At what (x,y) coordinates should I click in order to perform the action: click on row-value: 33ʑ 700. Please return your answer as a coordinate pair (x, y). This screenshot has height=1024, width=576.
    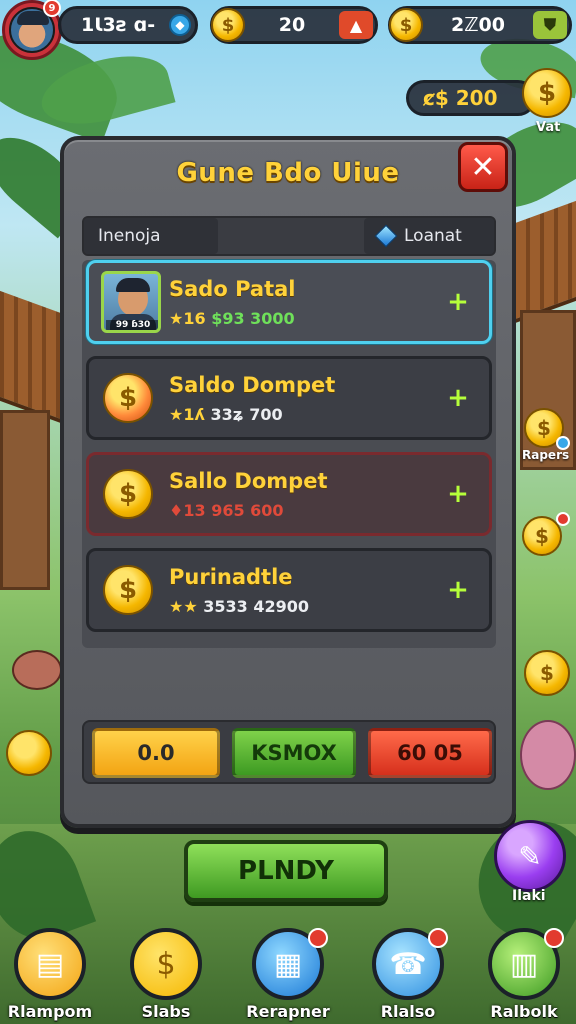
    Looking at the image, I should click on (246, 414).